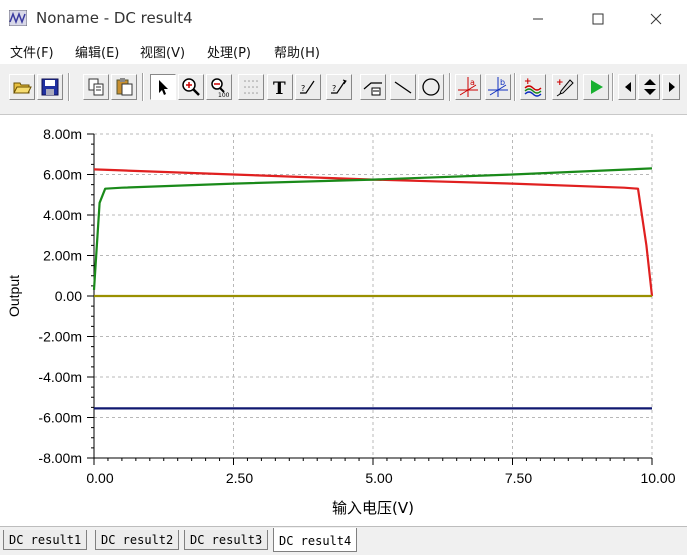 The height and width of the screenshot is (555, 687). I want to click on y-tick-label: -2.00m, so click(60, 337).